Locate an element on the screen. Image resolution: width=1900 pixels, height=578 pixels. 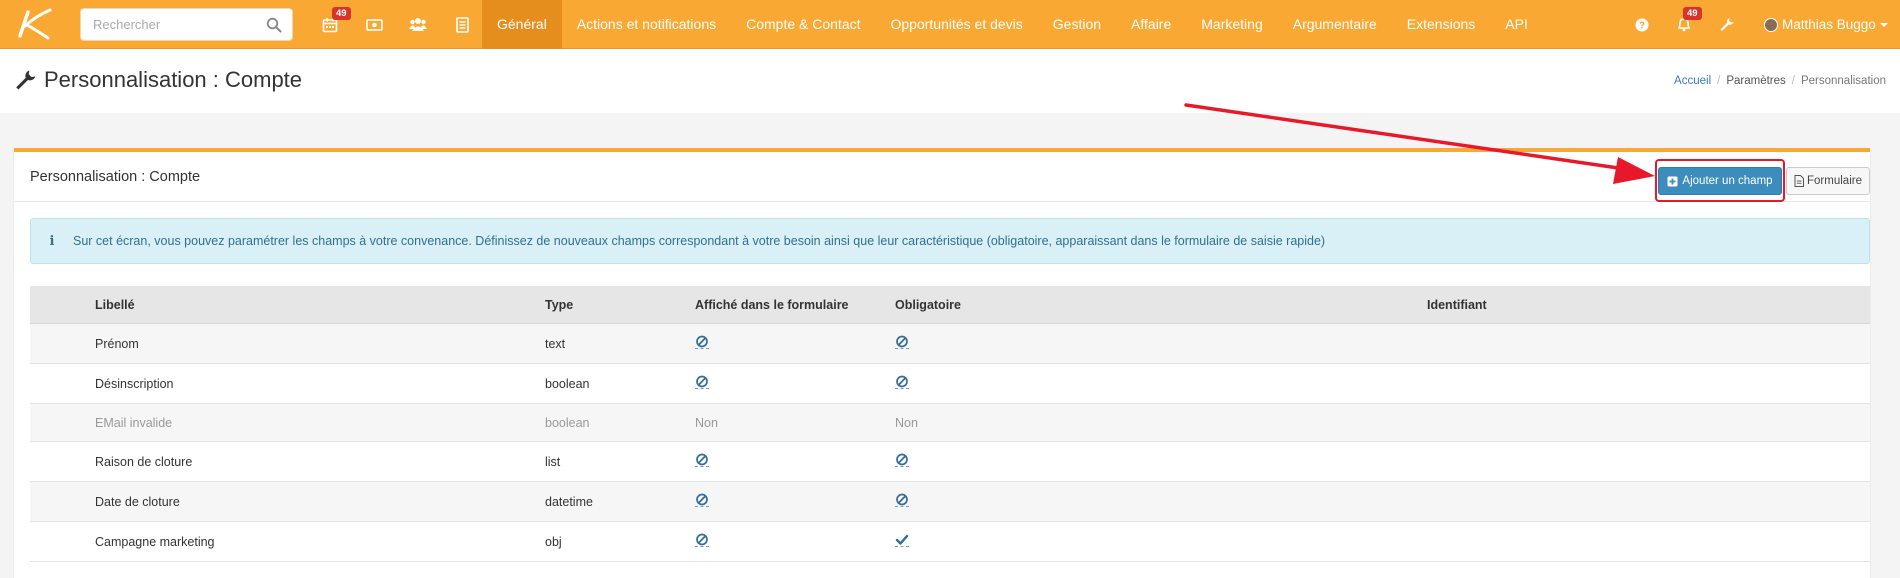
settings-button is located at coordinates (1726, 24).